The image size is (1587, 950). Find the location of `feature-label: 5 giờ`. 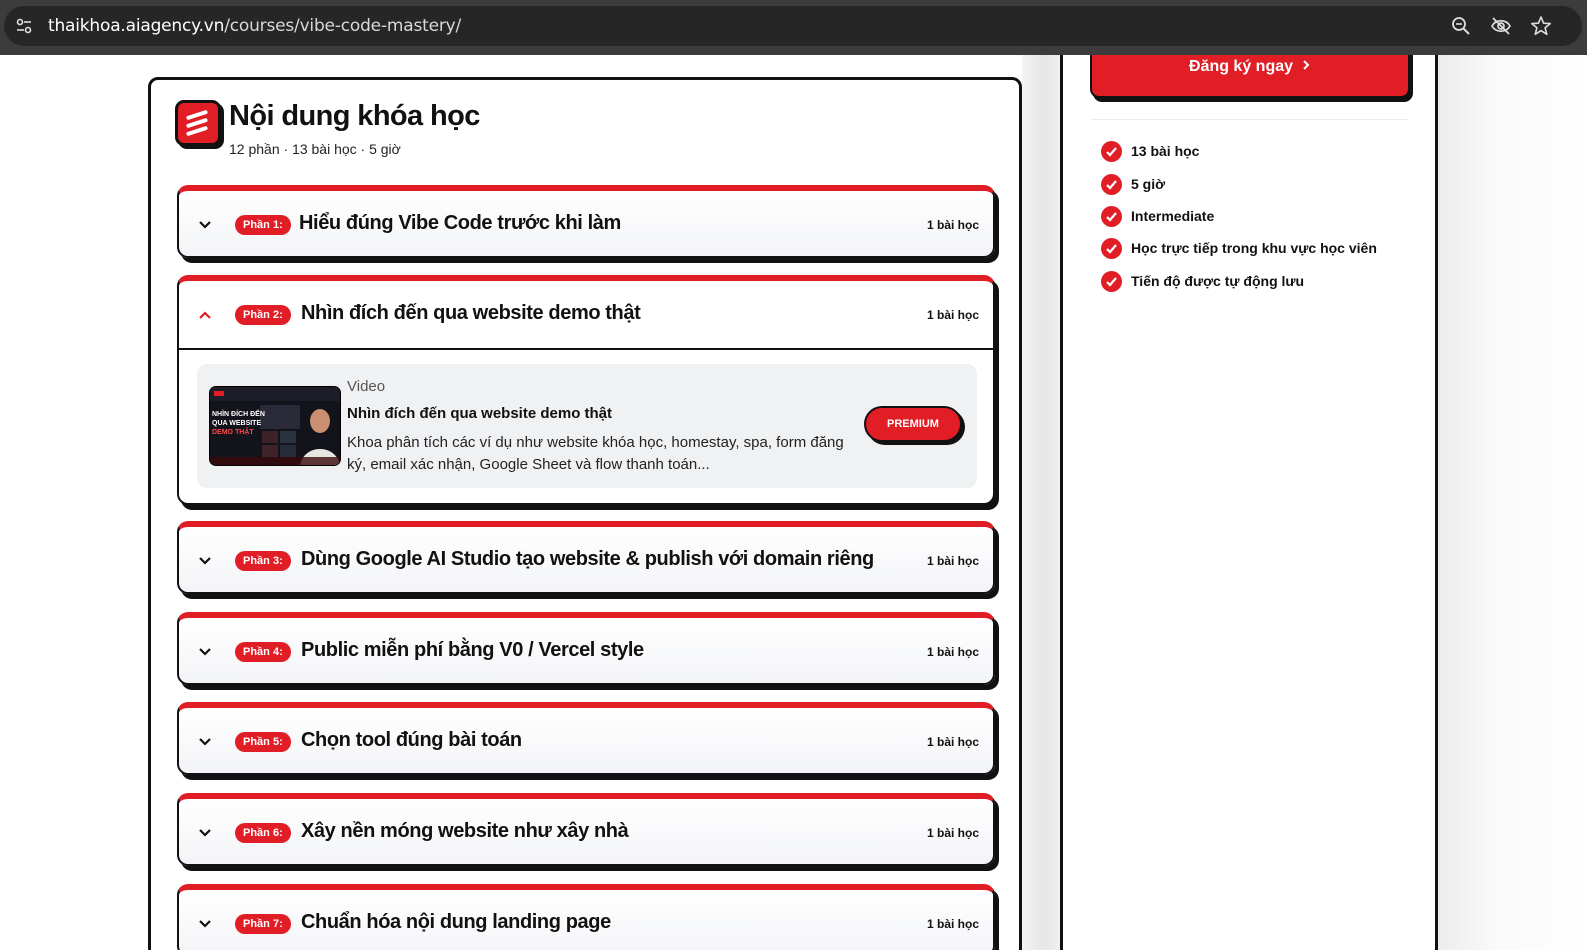

feature-label: 5 giờ is located at coordinates (1148, 184).